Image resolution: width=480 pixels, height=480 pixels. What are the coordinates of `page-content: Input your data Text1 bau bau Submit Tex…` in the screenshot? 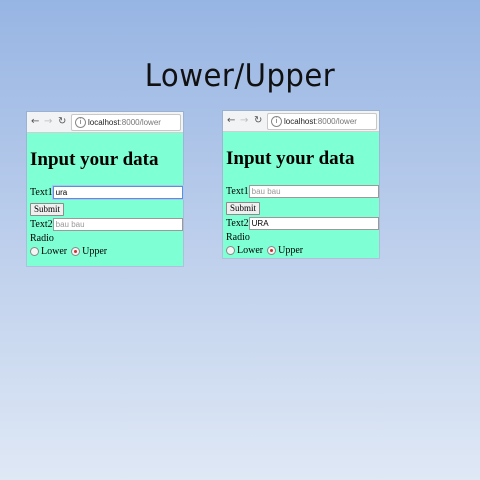 It's located at (301, 202).